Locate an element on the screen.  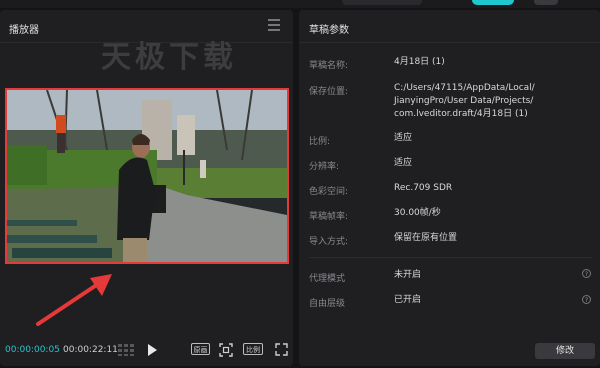
title-bar is located at coordinates (300, 4).